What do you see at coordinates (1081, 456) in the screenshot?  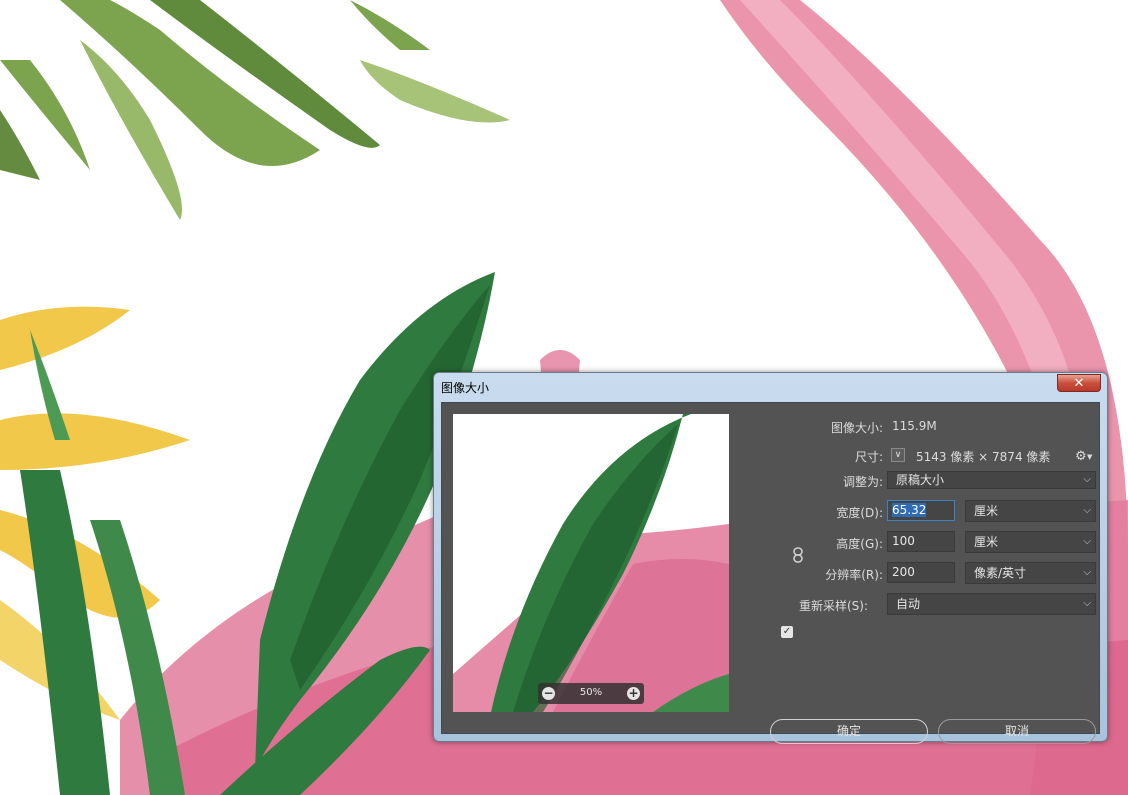 I see `gear-icon: ⚙` at bounding box center [1081, 456].